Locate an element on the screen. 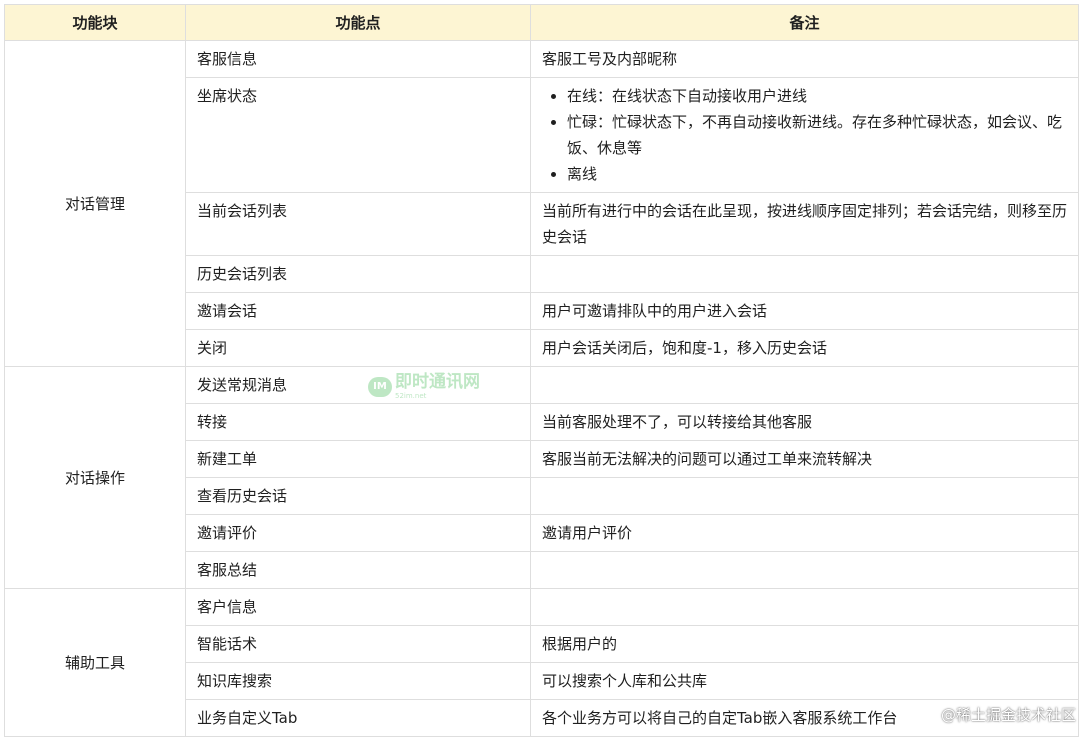  table-header-row: 功能块 功能点 备注 is located at coordinates (541, 22).